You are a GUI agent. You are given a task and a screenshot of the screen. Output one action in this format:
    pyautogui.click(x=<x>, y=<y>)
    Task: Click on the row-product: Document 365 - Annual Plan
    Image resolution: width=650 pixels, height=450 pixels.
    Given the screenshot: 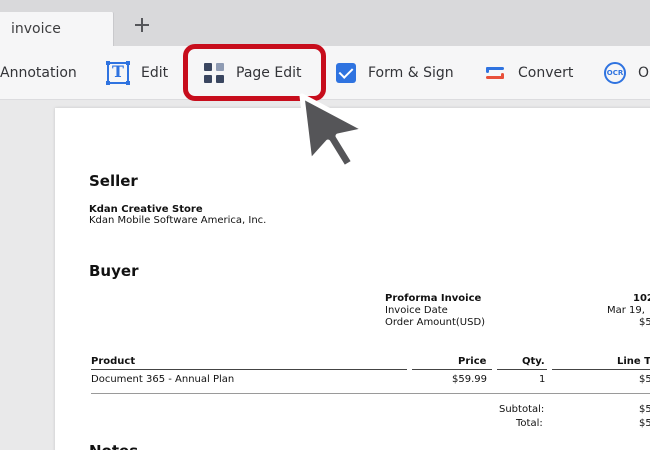 What is the action you would take?
    pyautogui.click(x=163, y=379)
    